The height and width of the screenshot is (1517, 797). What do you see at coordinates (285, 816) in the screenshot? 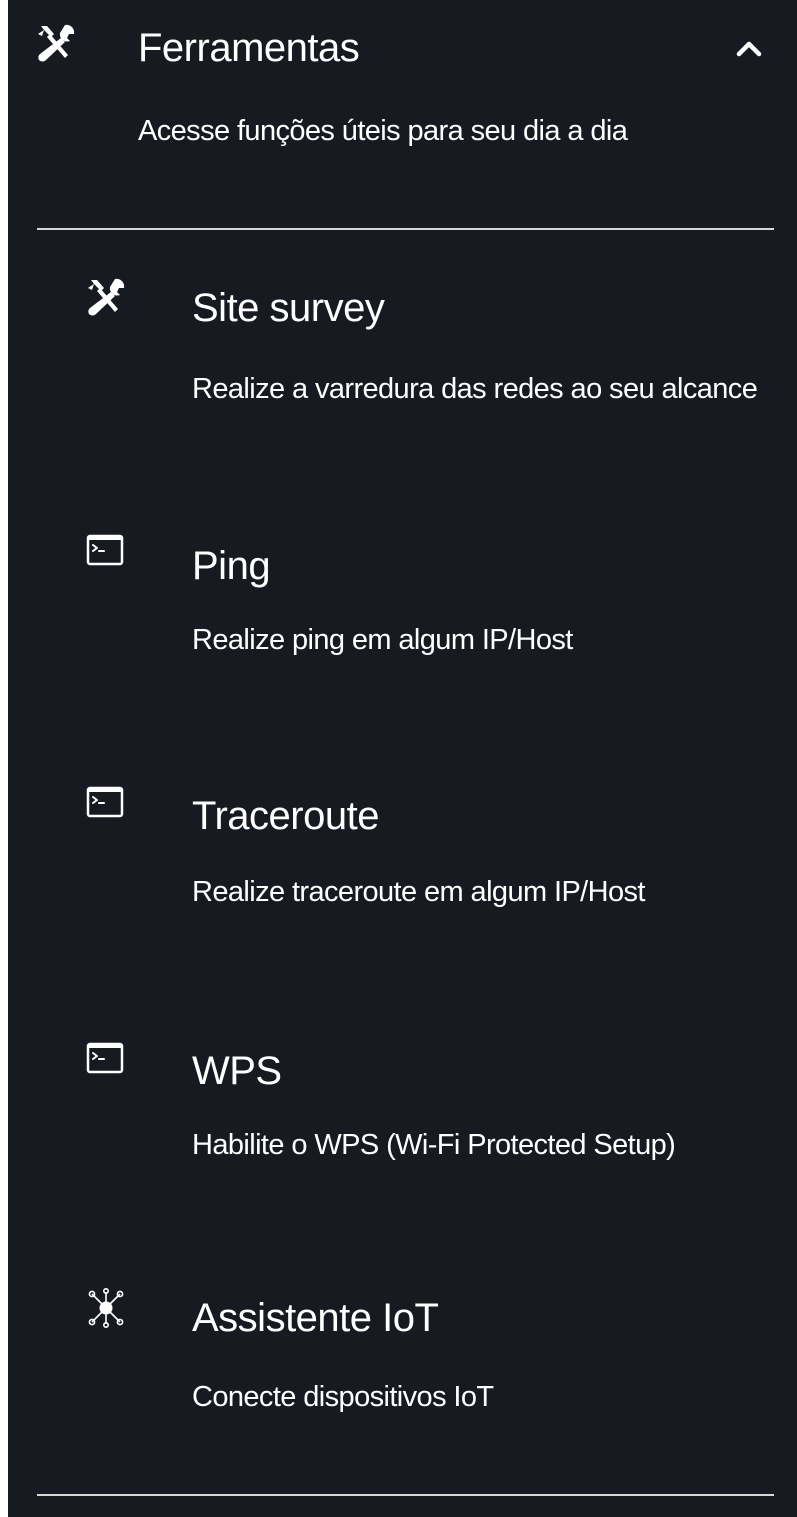
I see `tool-item-title: Traceroute` at bounding box center [285, 816].